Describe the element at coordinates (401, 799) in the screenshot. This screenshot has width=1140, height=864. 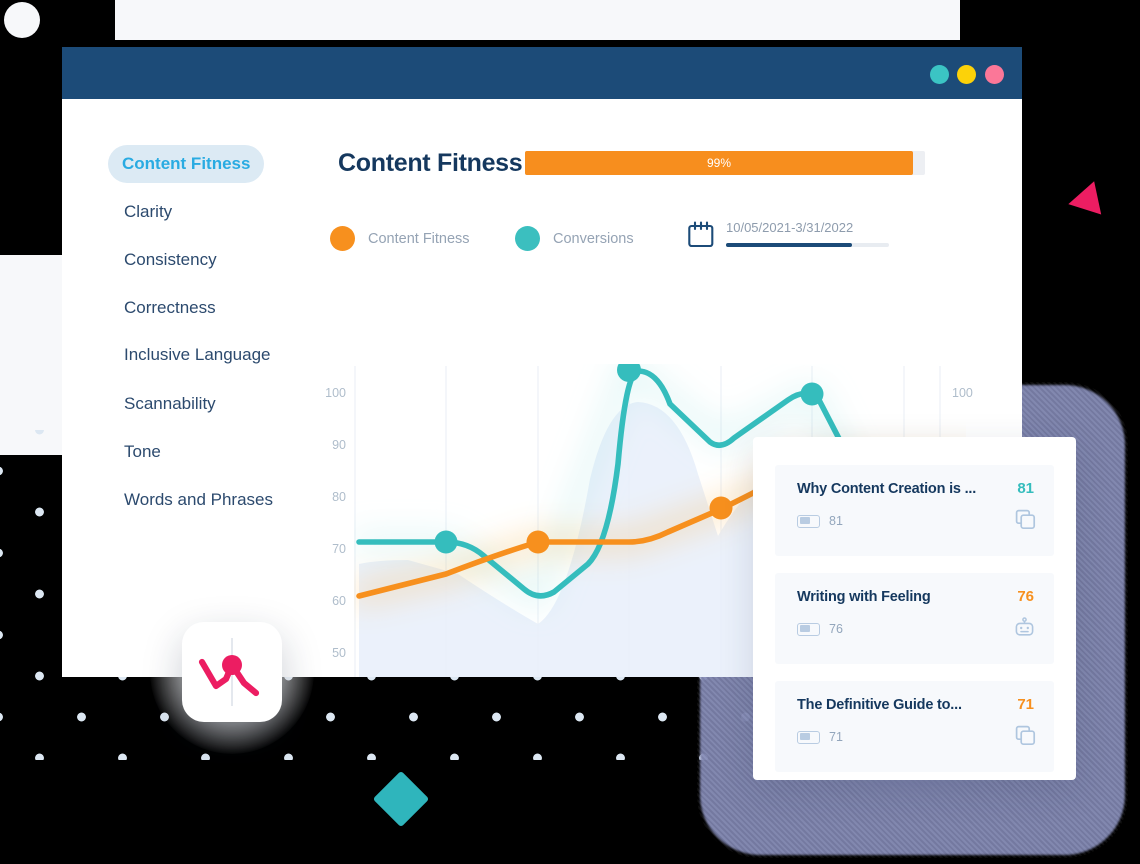
I see `diamond-shape` at that location.